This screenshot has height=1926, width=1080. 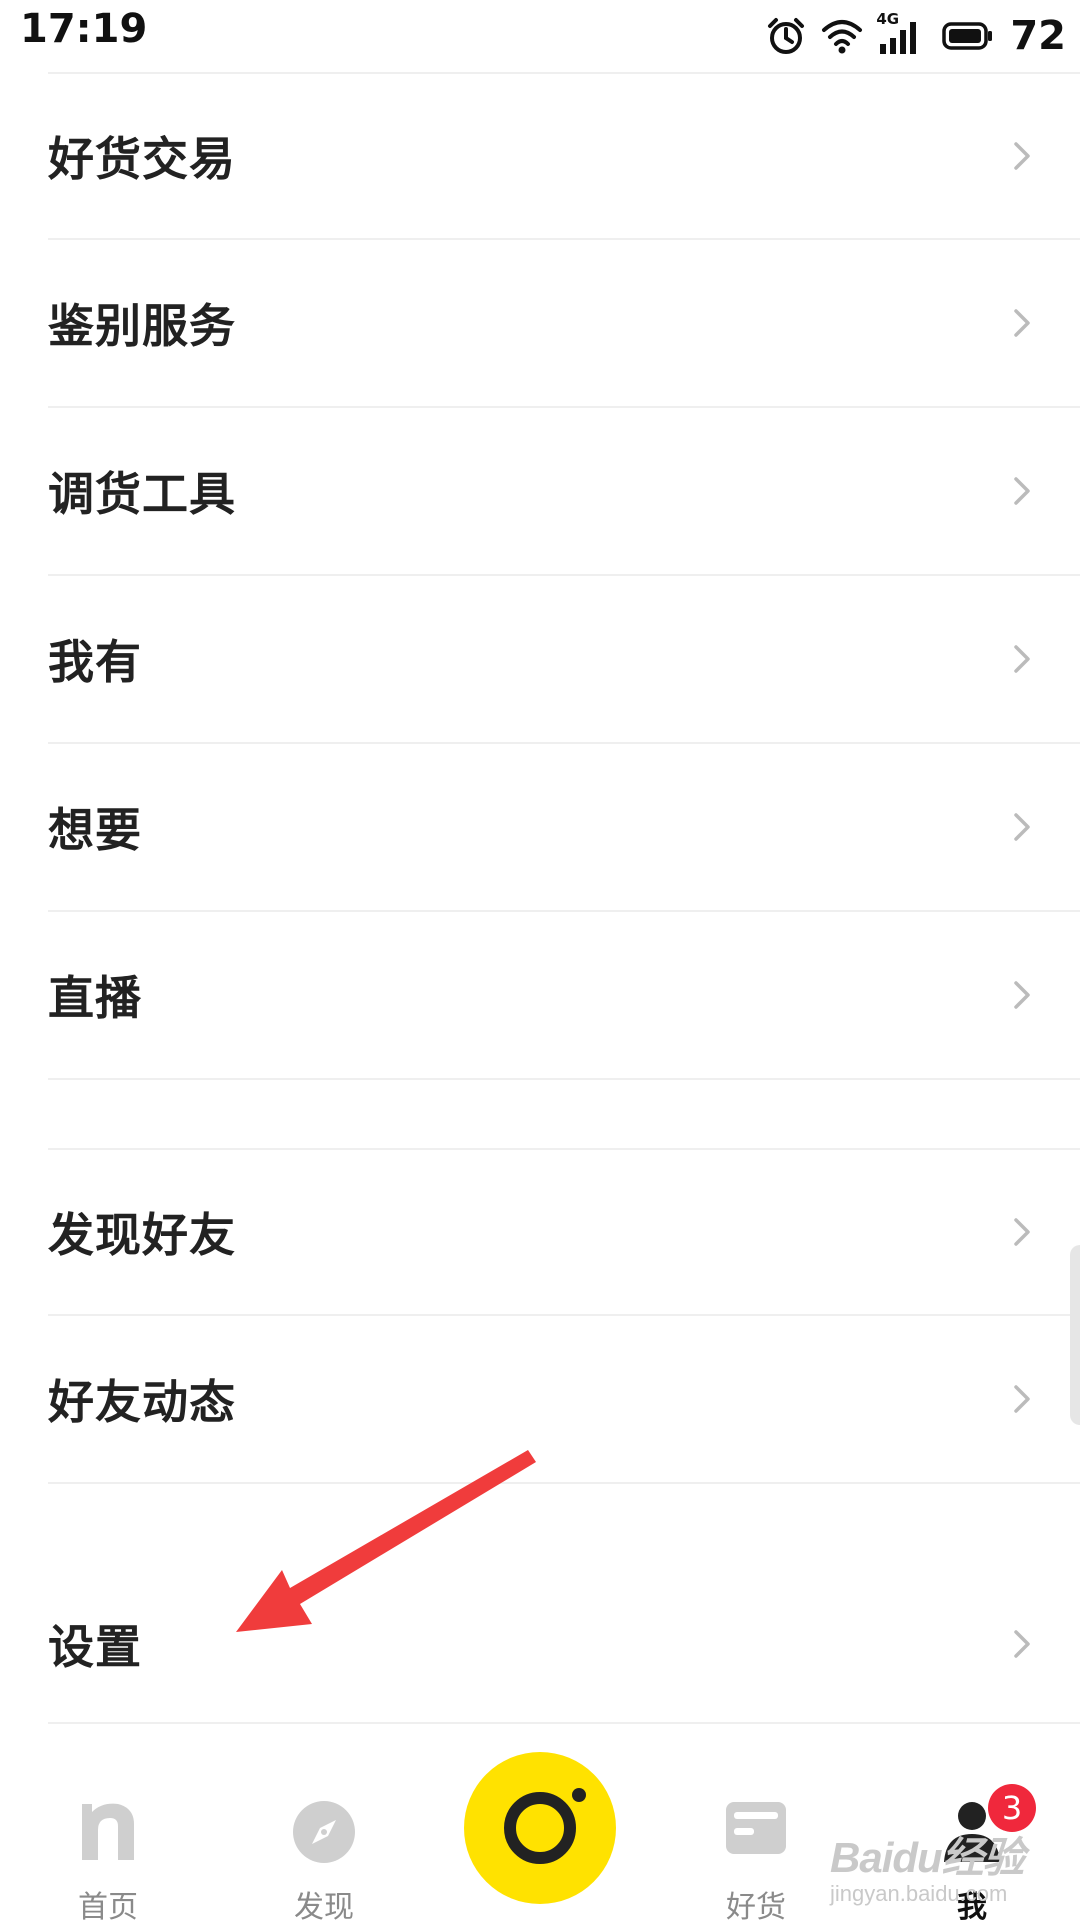 I want to click on menu-item-label: 直播, so click(x=95, y=998).